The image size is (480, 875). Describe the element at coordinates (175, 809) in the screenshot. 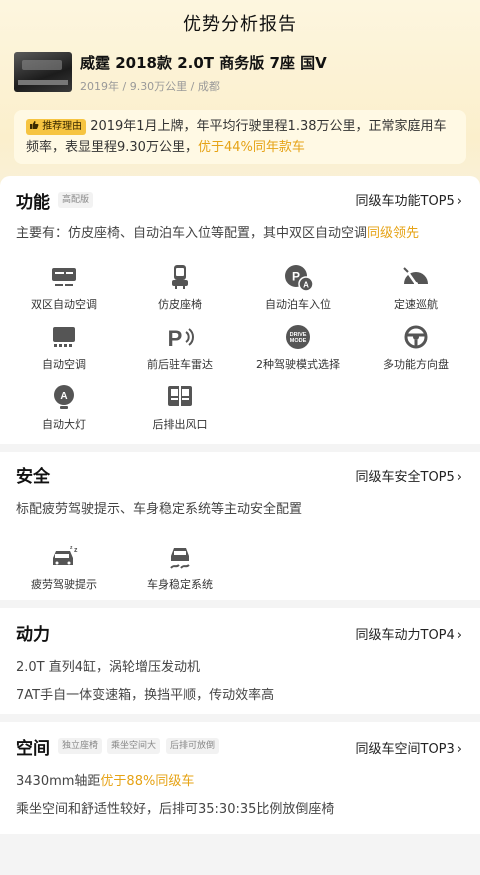

I see `space-seats: 乘坐空间和舒适性较好，后排可35:30:35比例放倒座椅` at that location.